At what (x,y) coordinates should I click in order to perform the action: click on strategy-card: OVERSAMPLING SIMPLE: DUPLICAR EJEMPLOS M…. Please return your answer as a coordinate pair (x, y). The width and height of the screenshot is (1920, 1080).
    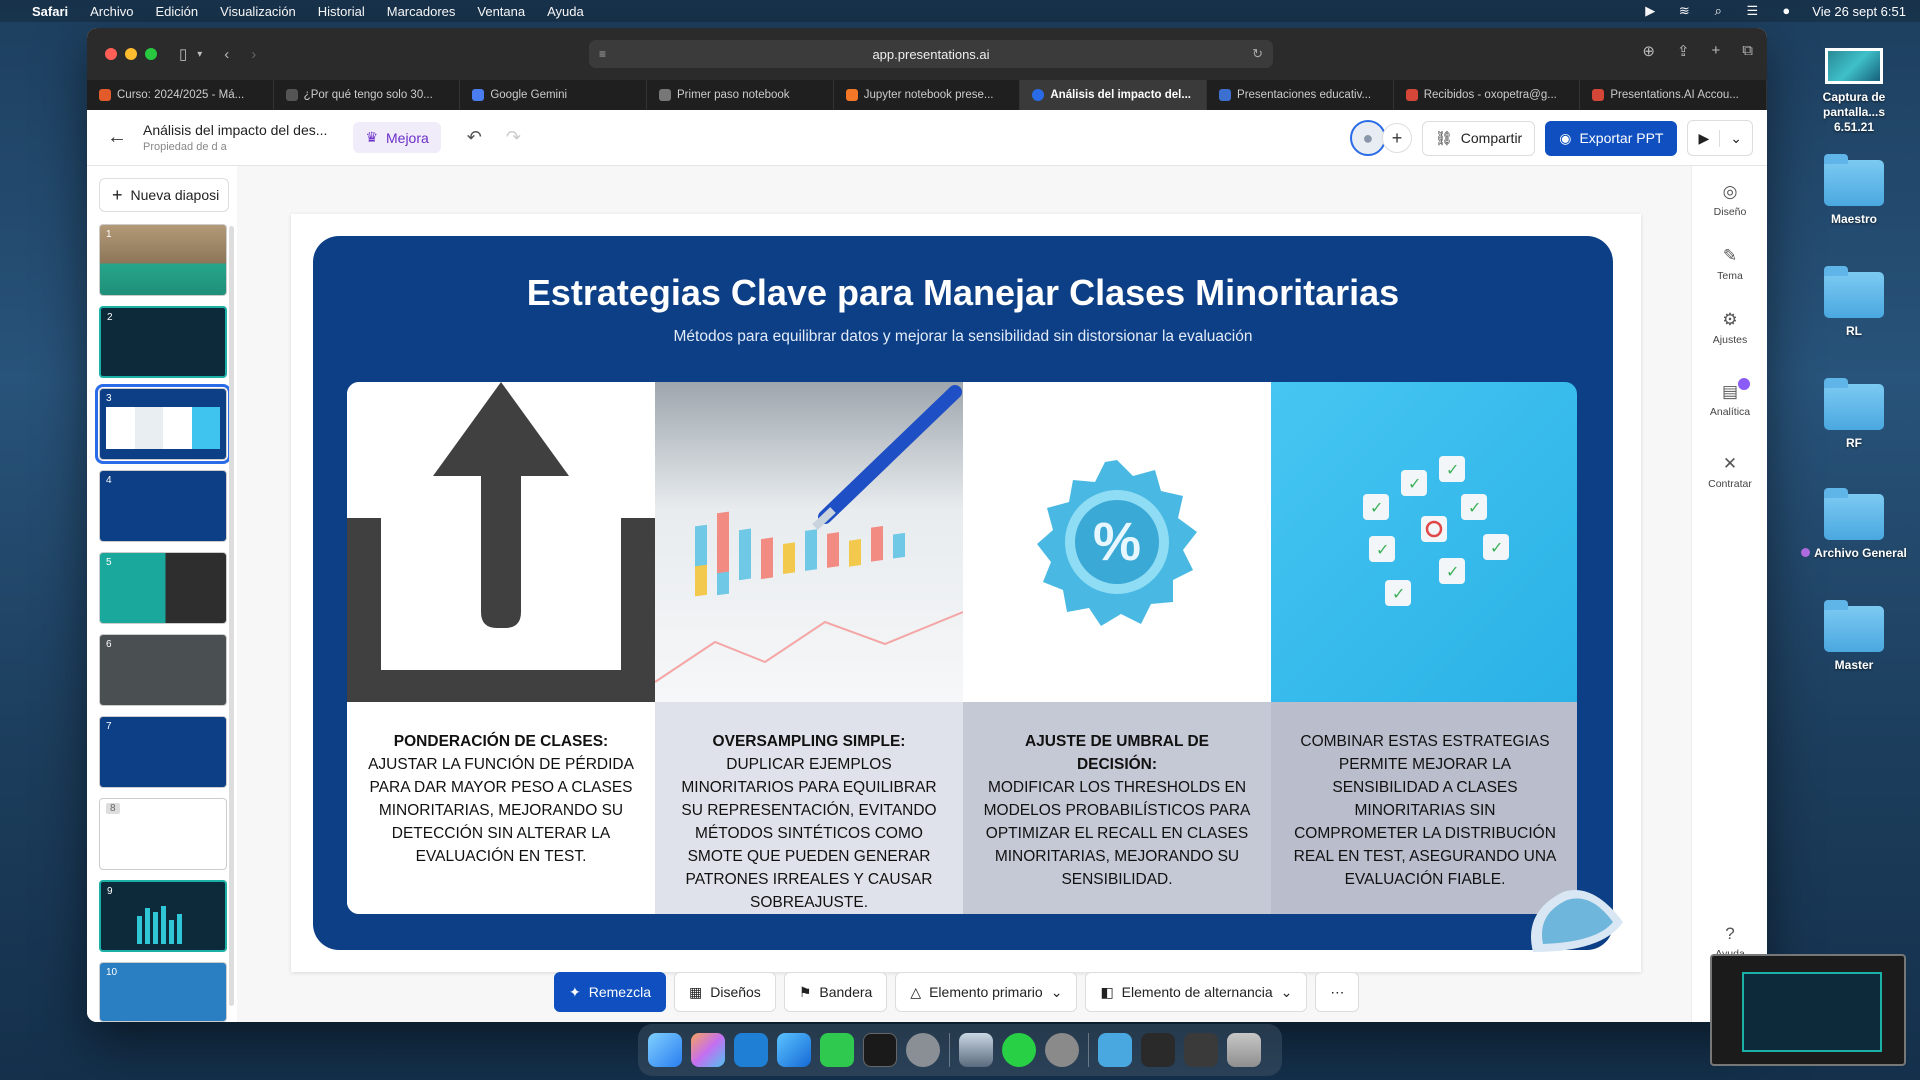
    Looking at the image, I should click on (809, 648).